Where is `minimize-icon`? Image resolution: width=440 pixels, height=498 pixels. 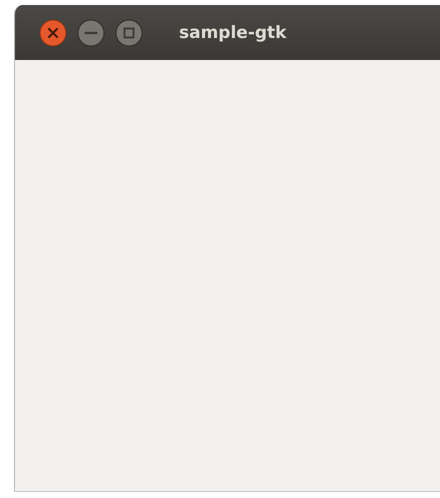 minimize-icon is located at coordinates (91, 32).